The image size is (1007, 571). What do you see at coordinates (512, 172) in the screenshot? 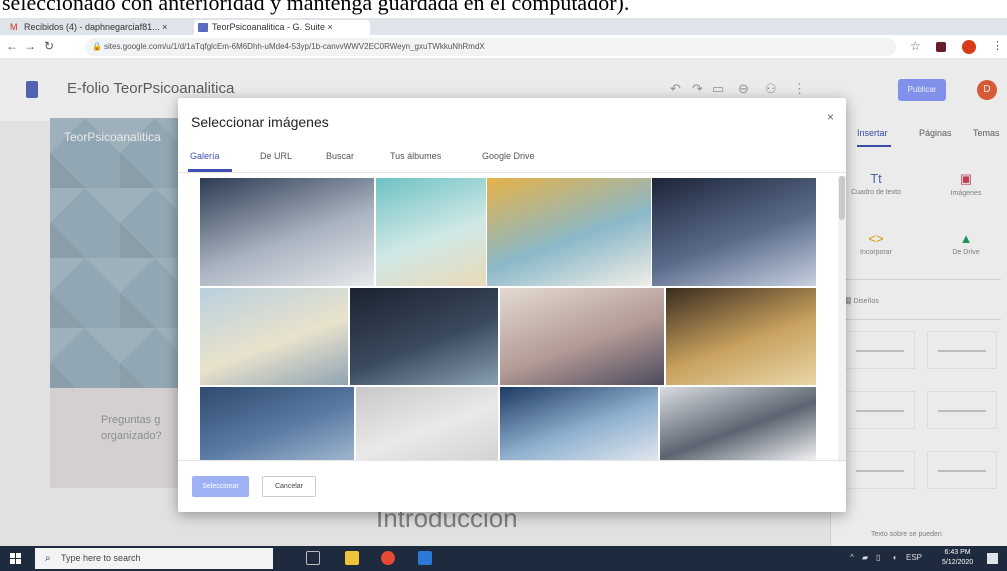
I see `dialog-divider` at bounding box center [512, 172].